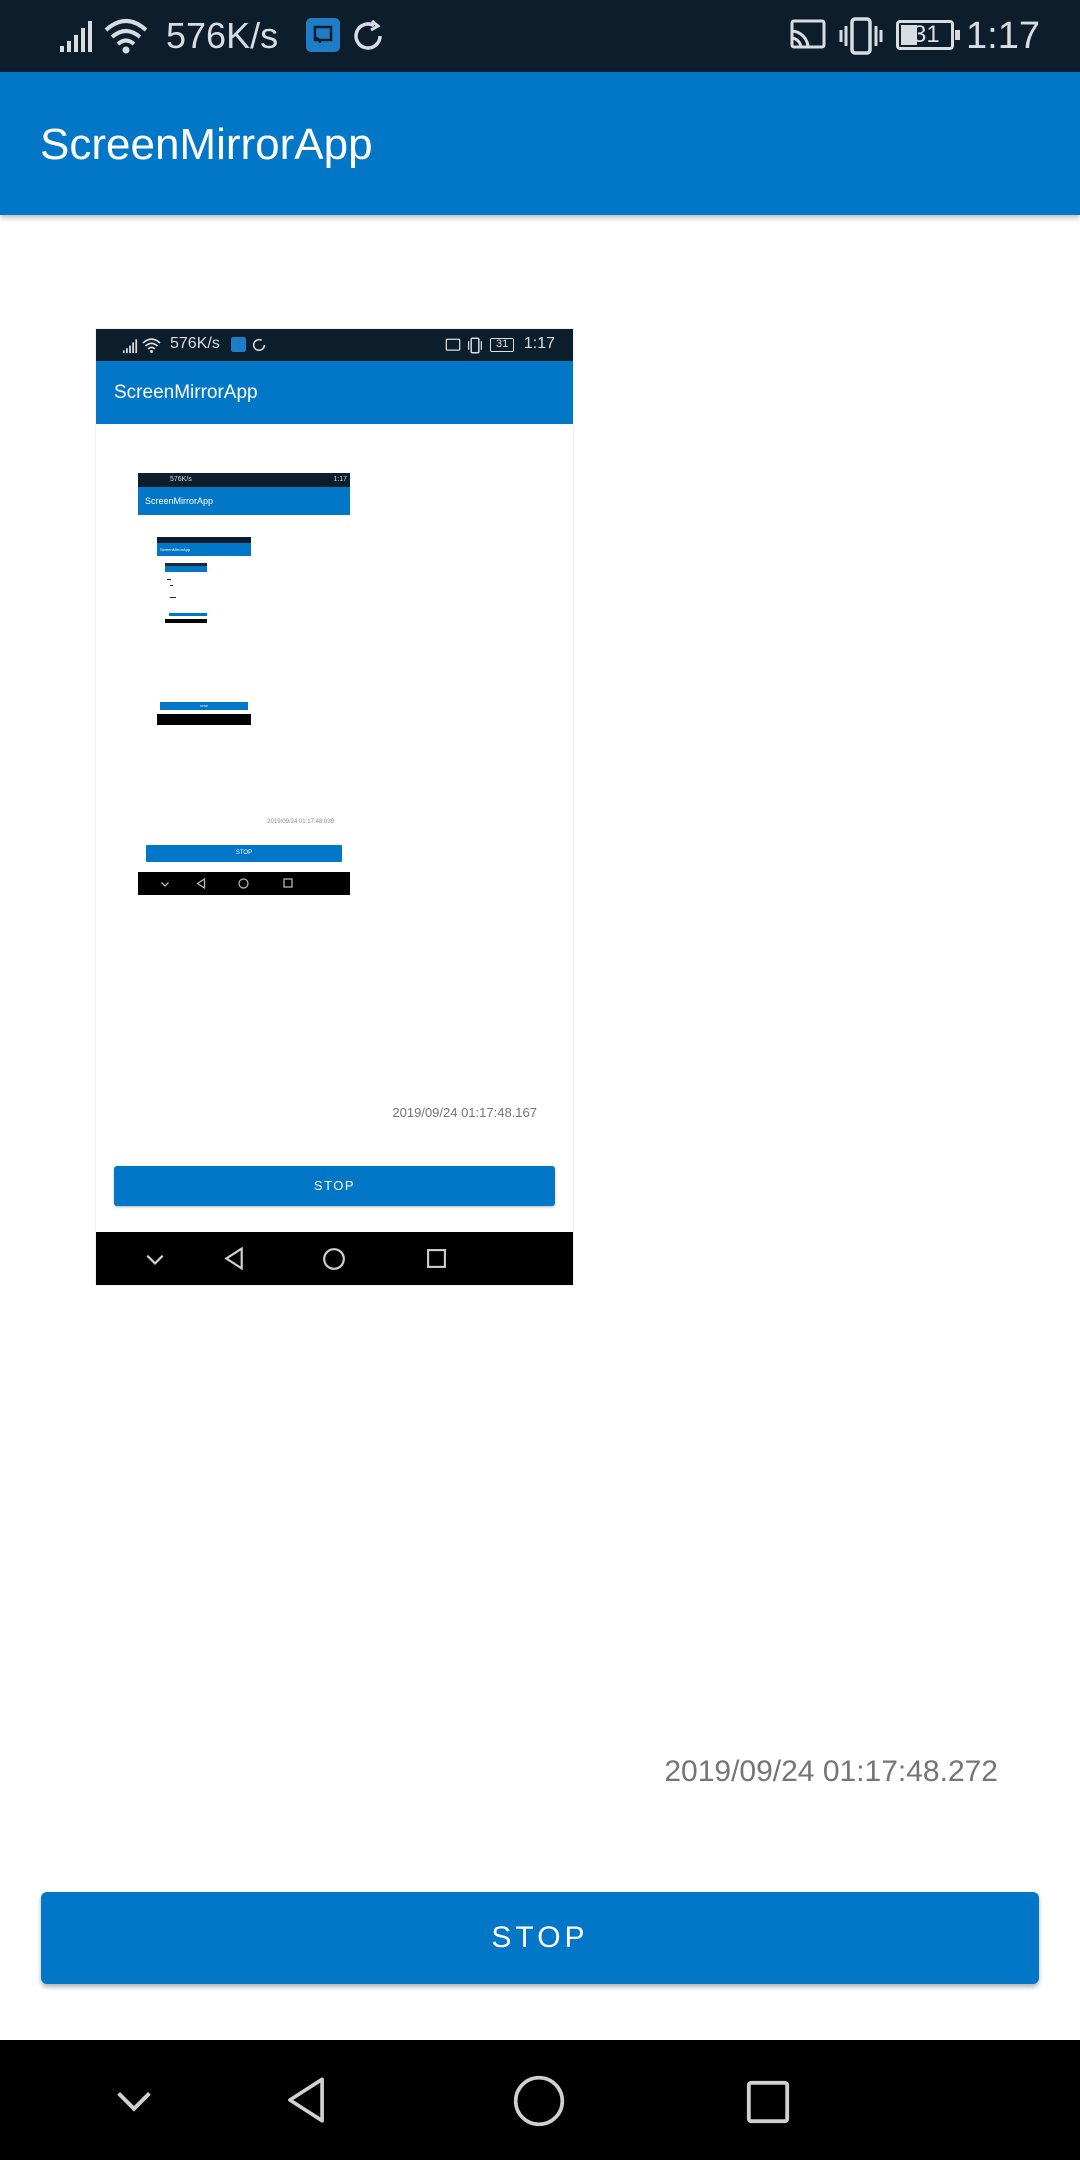 This screenshot has width=1080, height=2160. Describe the element at coordinates (238, 344) in the screenshot. I see `mirror-cast-notification-icon` at that location.